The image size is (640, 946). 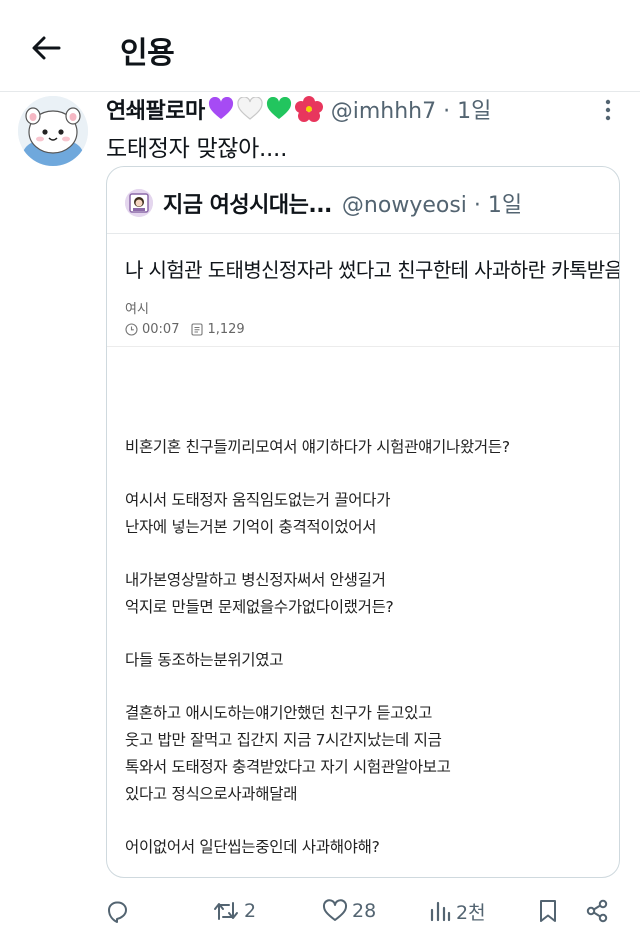 I want to click on article-views: 1,129, so click(x=226, y=329).